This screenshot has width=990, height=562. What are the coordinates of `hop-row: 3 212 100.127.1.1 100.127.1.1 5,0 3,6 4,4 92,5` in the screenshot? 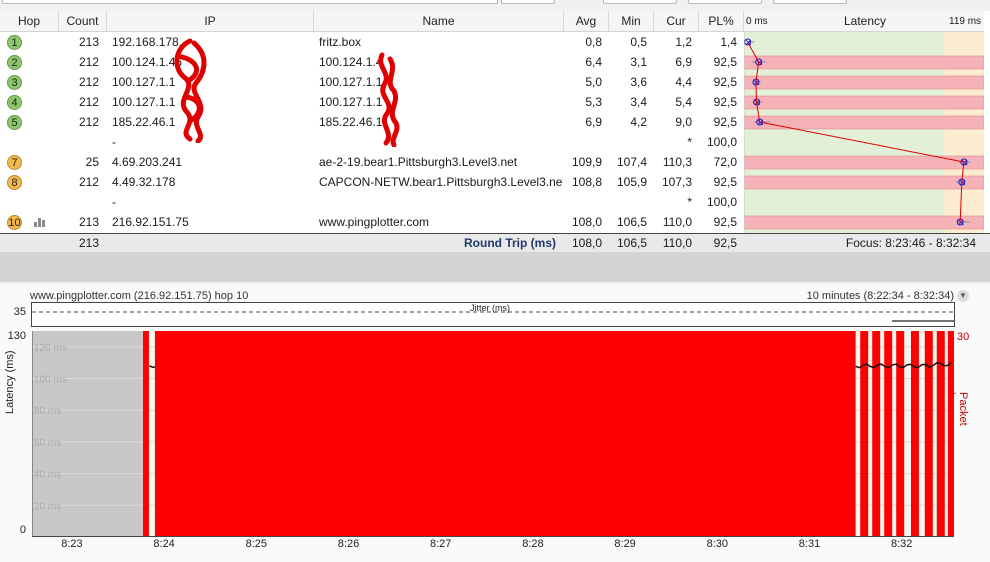 It's located at (372, 82).